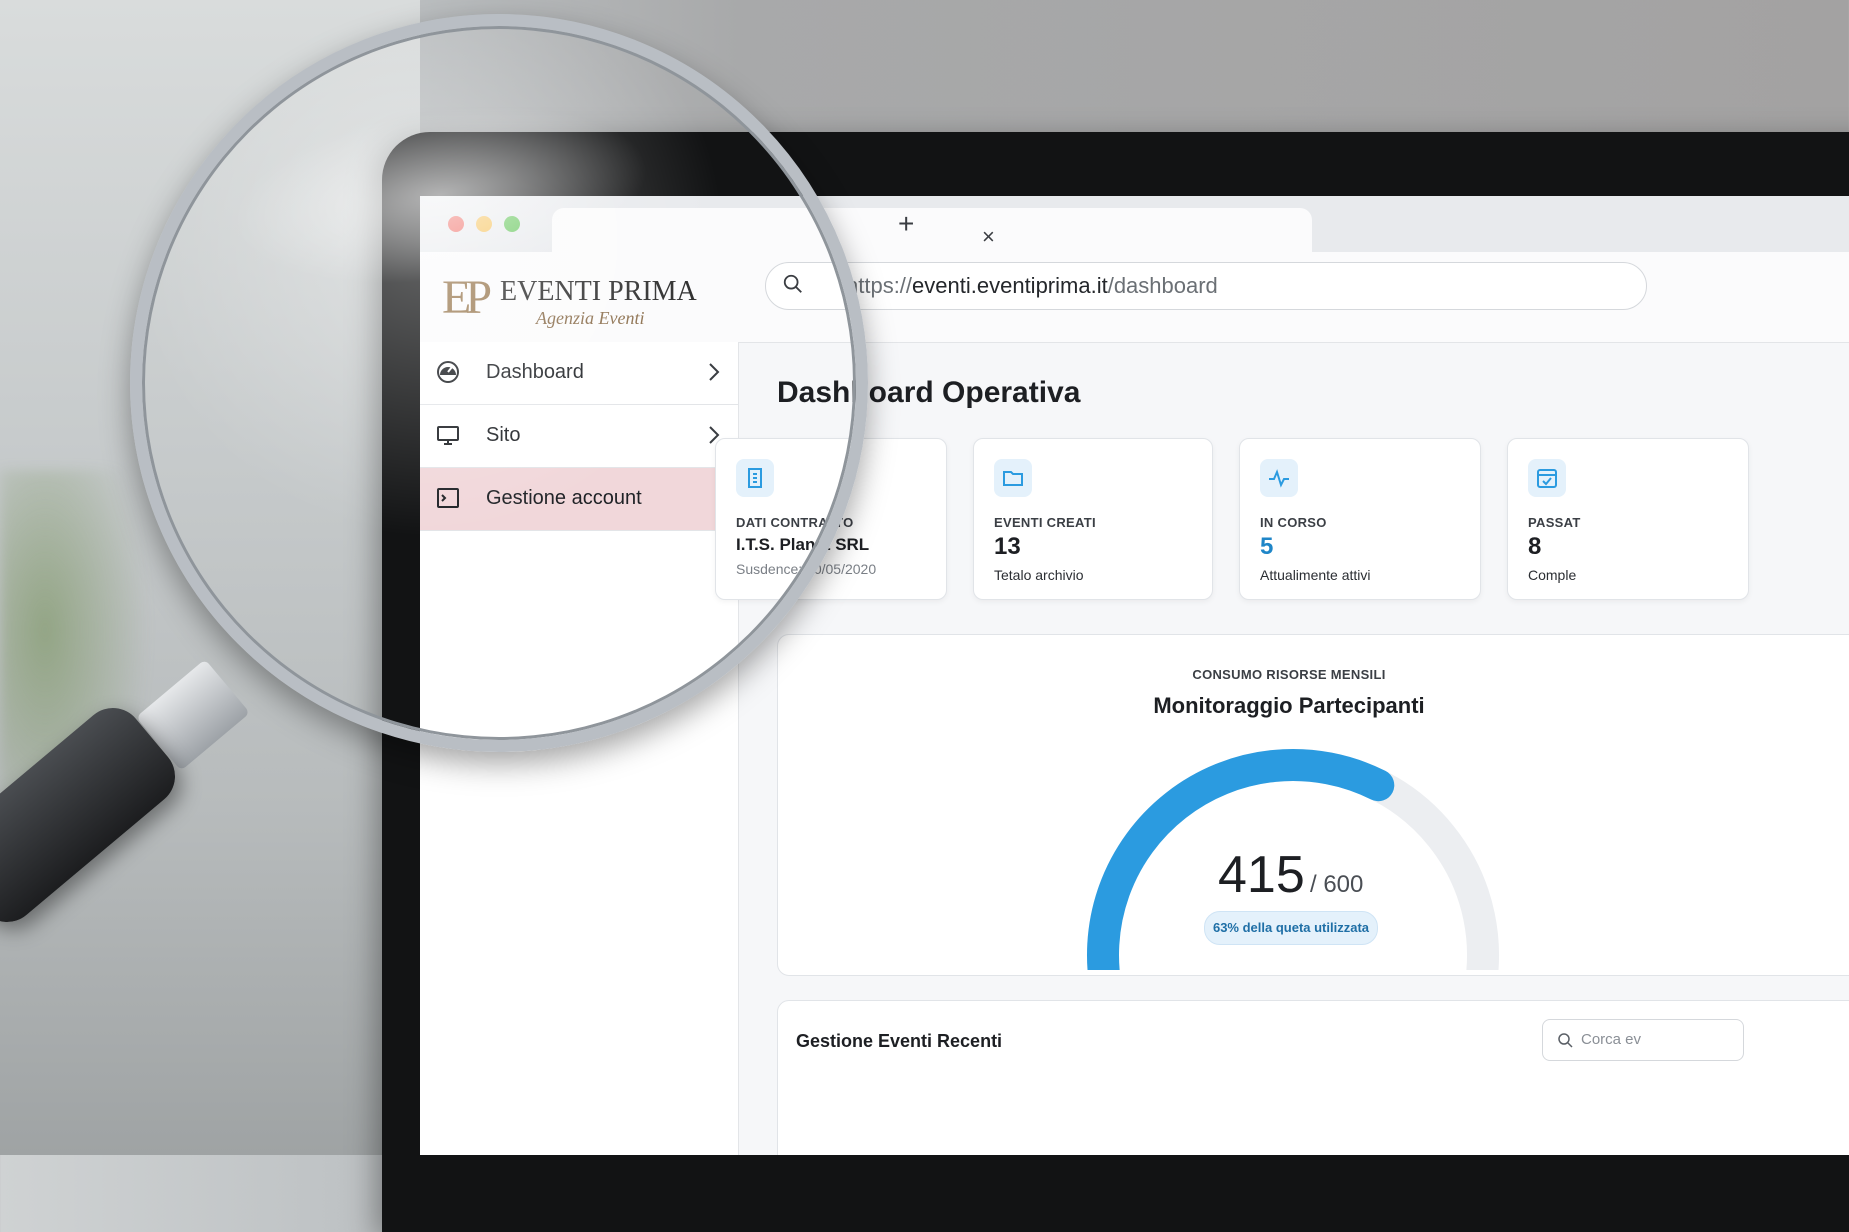 This screenshot has width=1849, height=1232. I want to click on url-prefix: https://, so click(879, 285).